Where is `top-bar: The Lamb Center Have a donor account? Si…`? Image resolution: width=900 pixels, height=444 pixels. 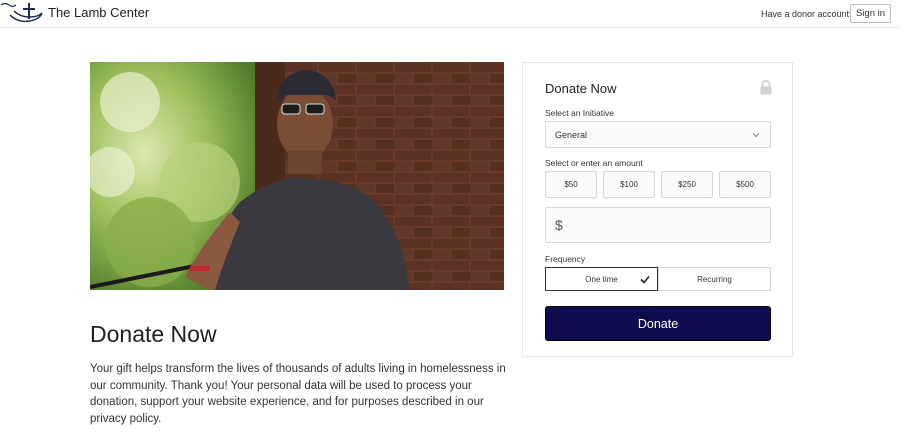
top-bar: The Lamb Center Have a donor account? Si… is located at coordinates (450, 14).